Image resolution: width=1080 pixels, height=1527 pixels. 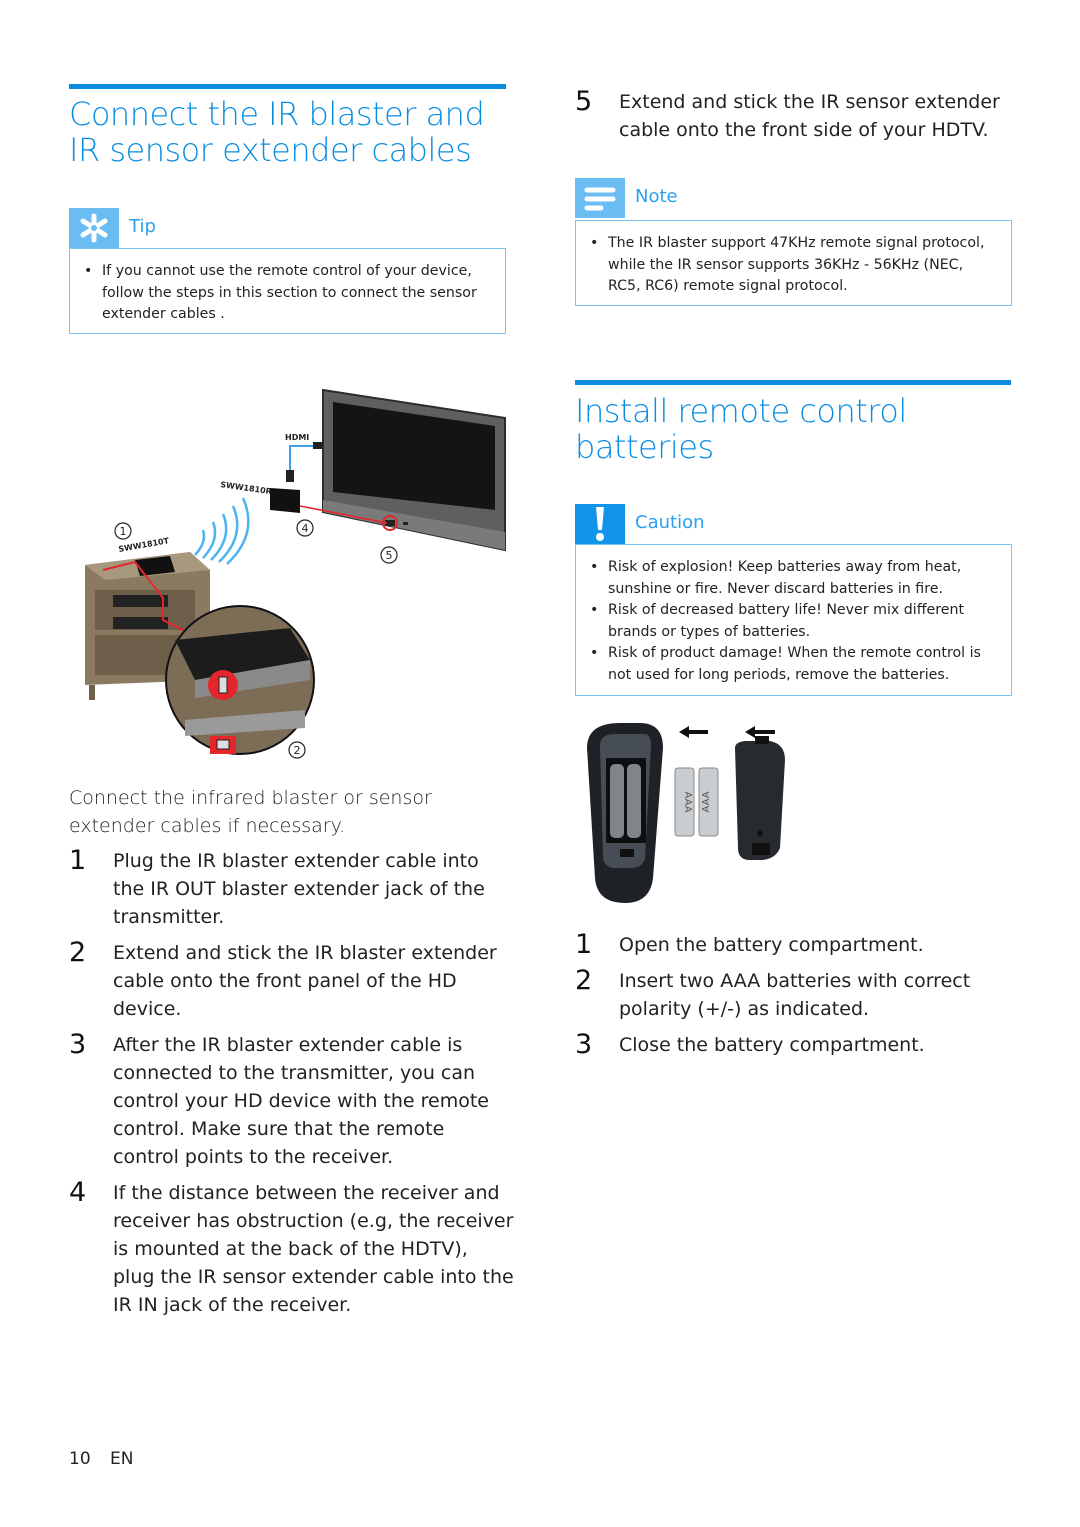 What do you see at coordinates (685, 813) in the screenshot?
I see `battery-illustration: AAA AAA` at bounding box center [685, 813].